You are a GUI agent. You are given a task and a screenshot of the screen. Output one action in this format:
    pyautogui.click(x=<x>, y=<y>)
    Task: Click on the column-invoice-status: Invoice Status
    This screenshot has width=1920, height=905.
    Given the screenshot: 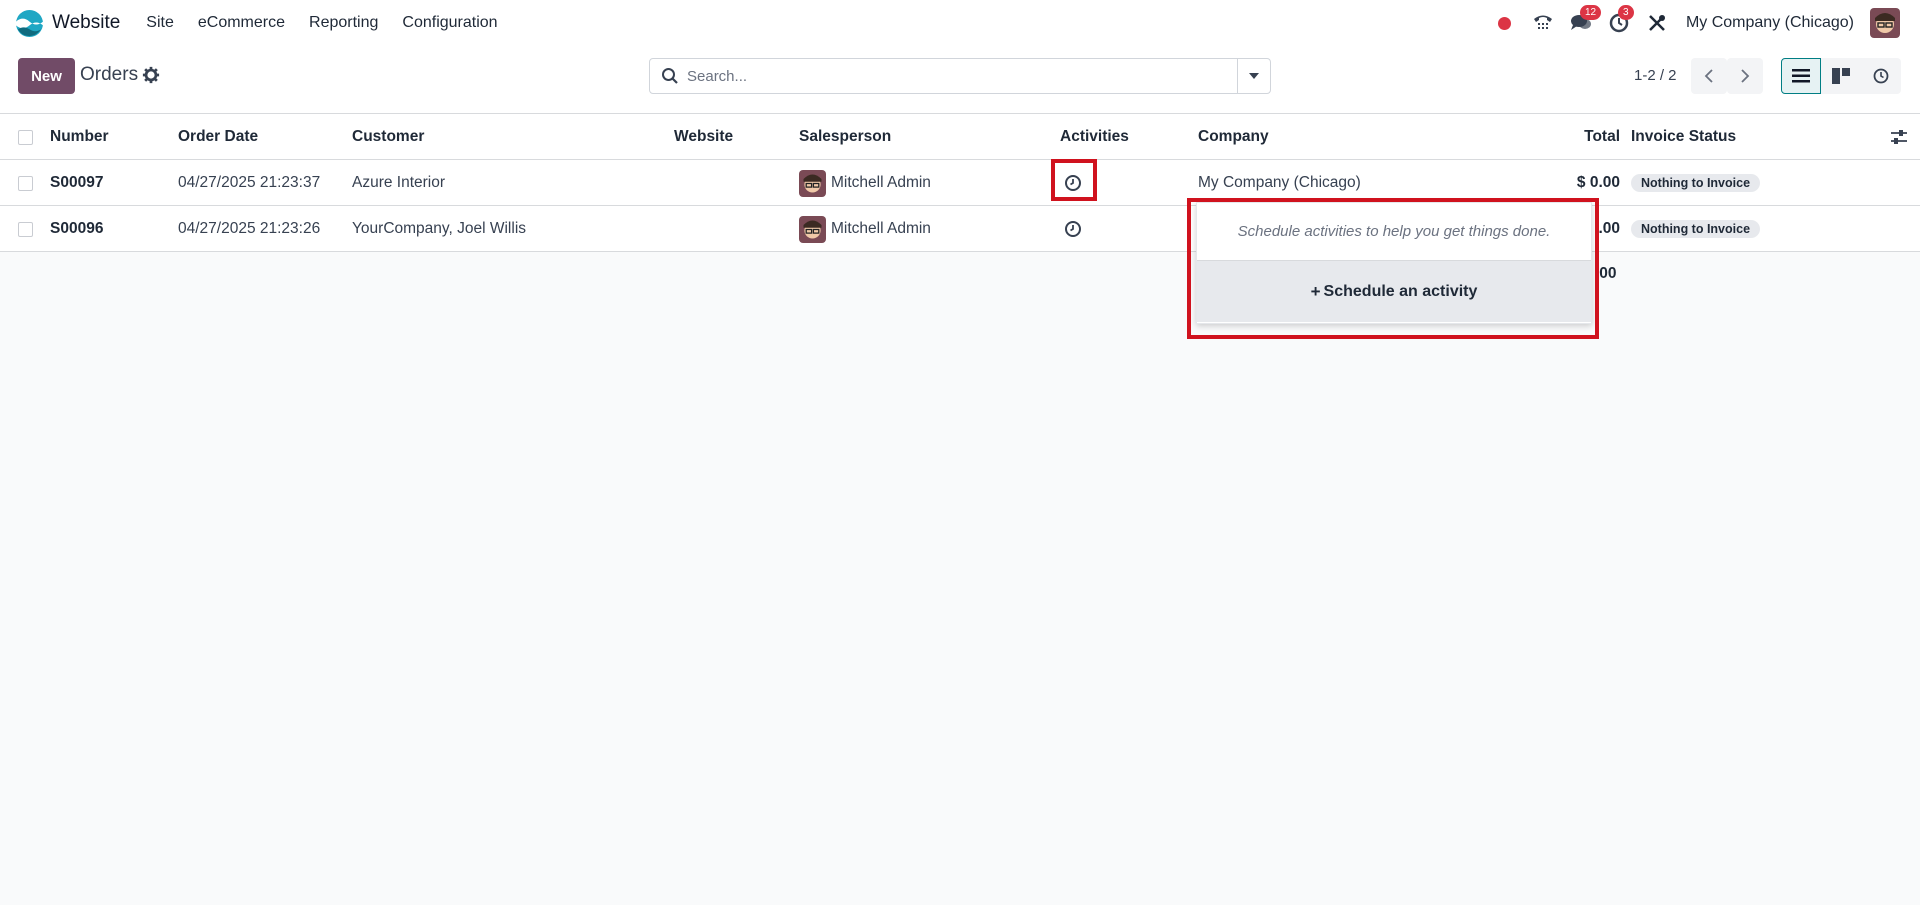 What is the action you would take?
    pyautogui.click(x=1683, y=137)
    